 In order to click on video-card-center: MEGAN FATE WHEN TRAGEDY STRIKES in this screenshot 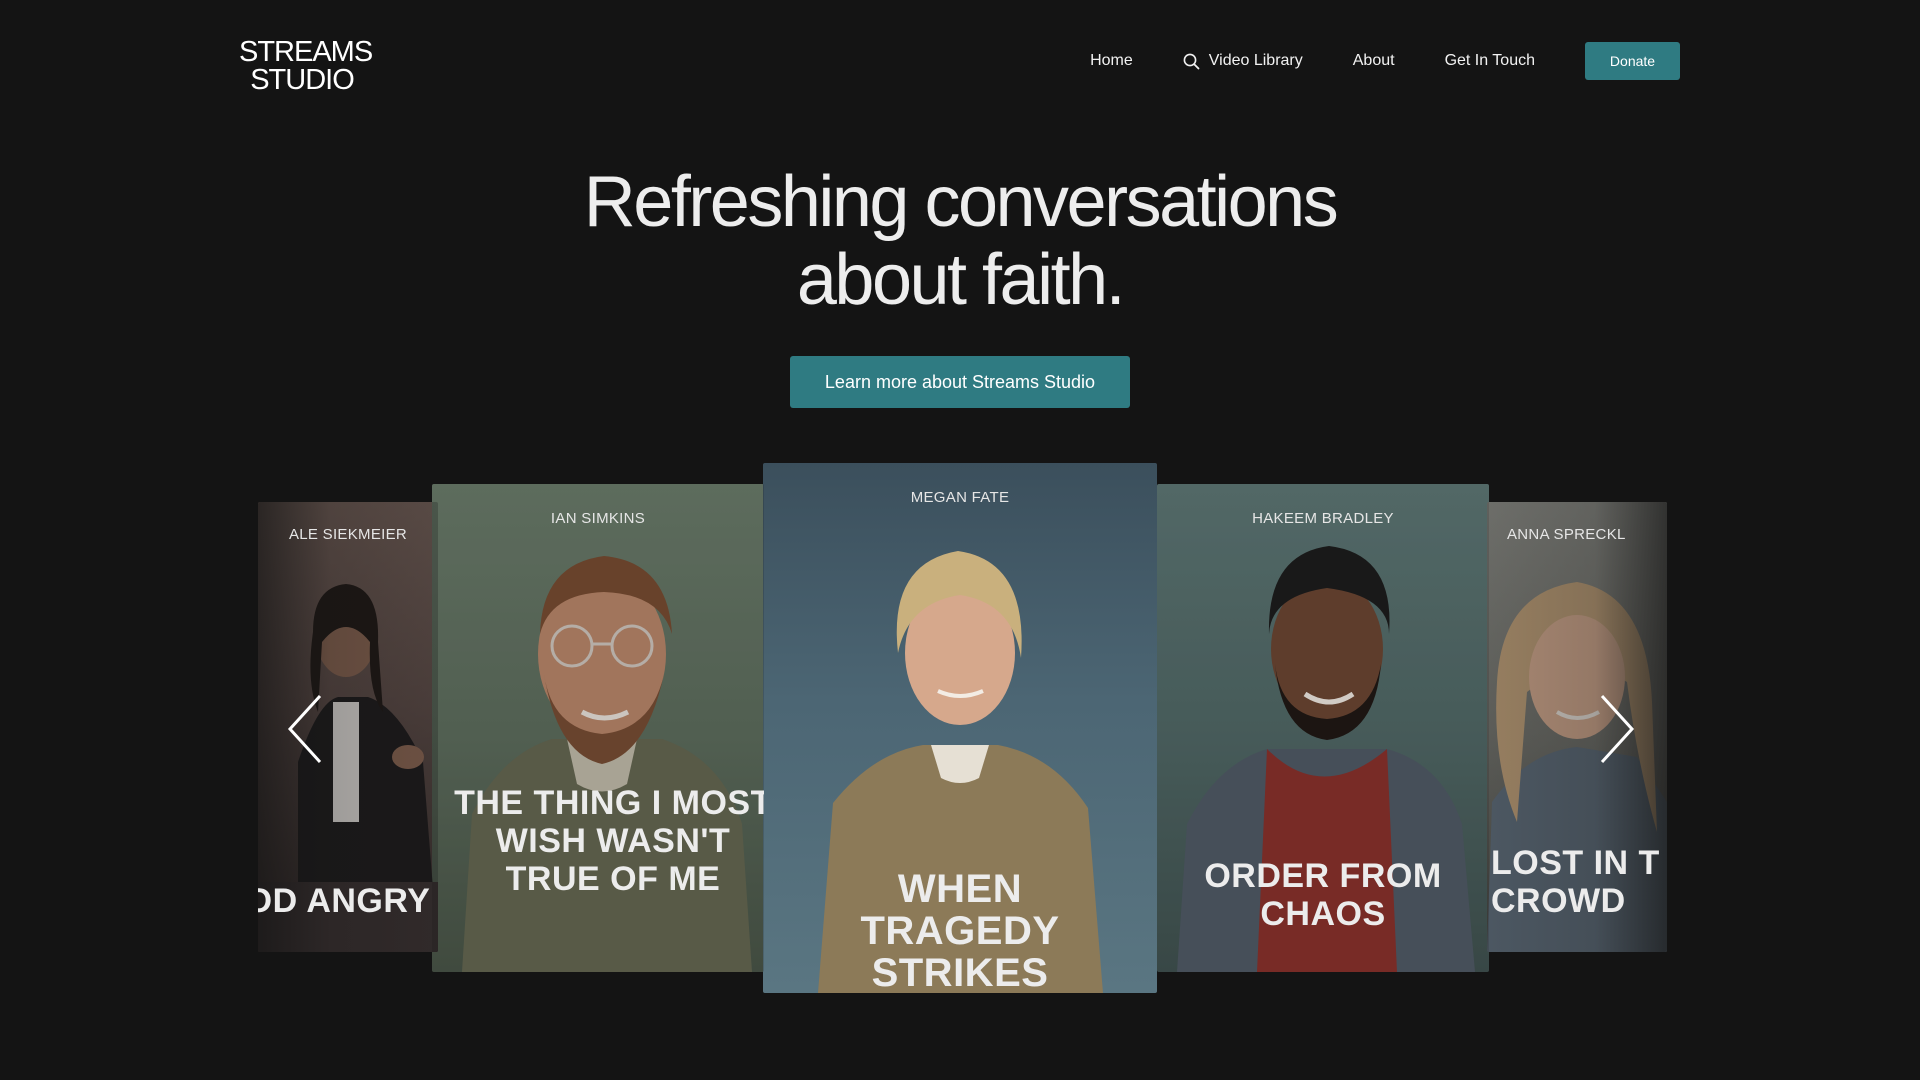, I will do `click(960, 728)`.